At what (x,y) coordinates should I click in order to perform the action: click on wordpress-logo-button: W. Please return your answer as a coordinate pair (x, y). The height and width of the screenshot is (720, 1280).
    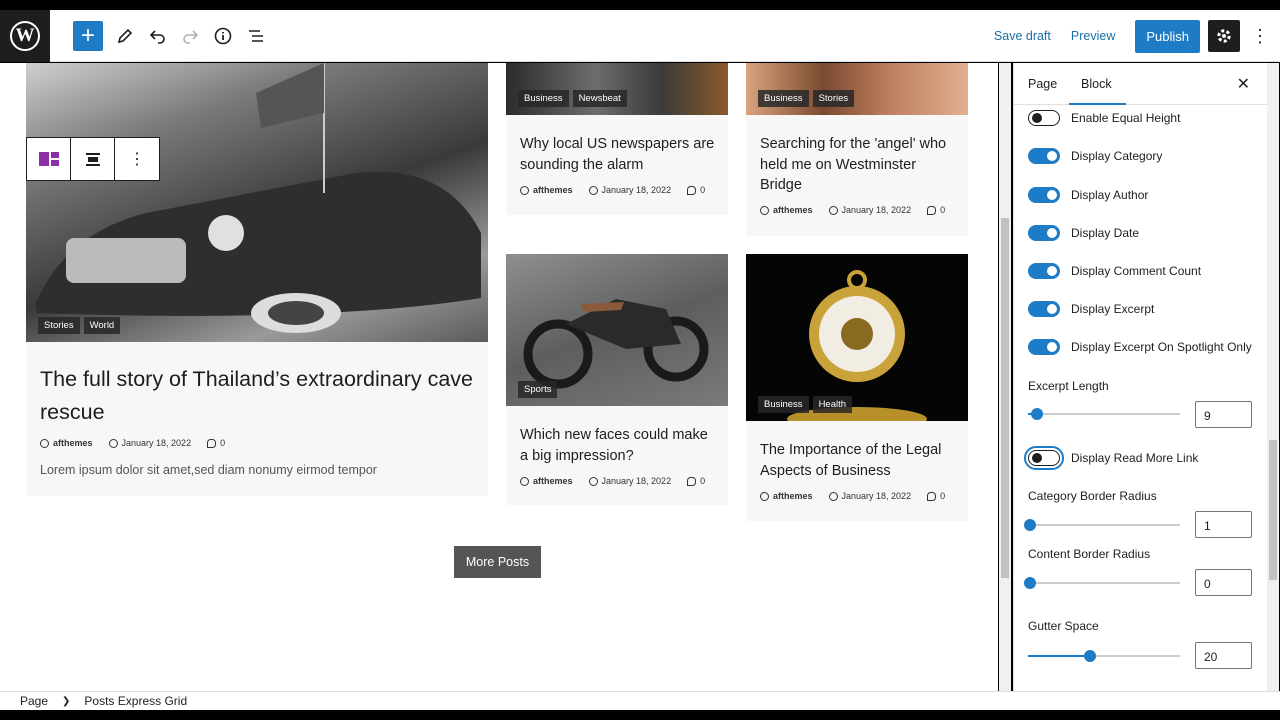
    Looking at the image, I should click on (25, 36).